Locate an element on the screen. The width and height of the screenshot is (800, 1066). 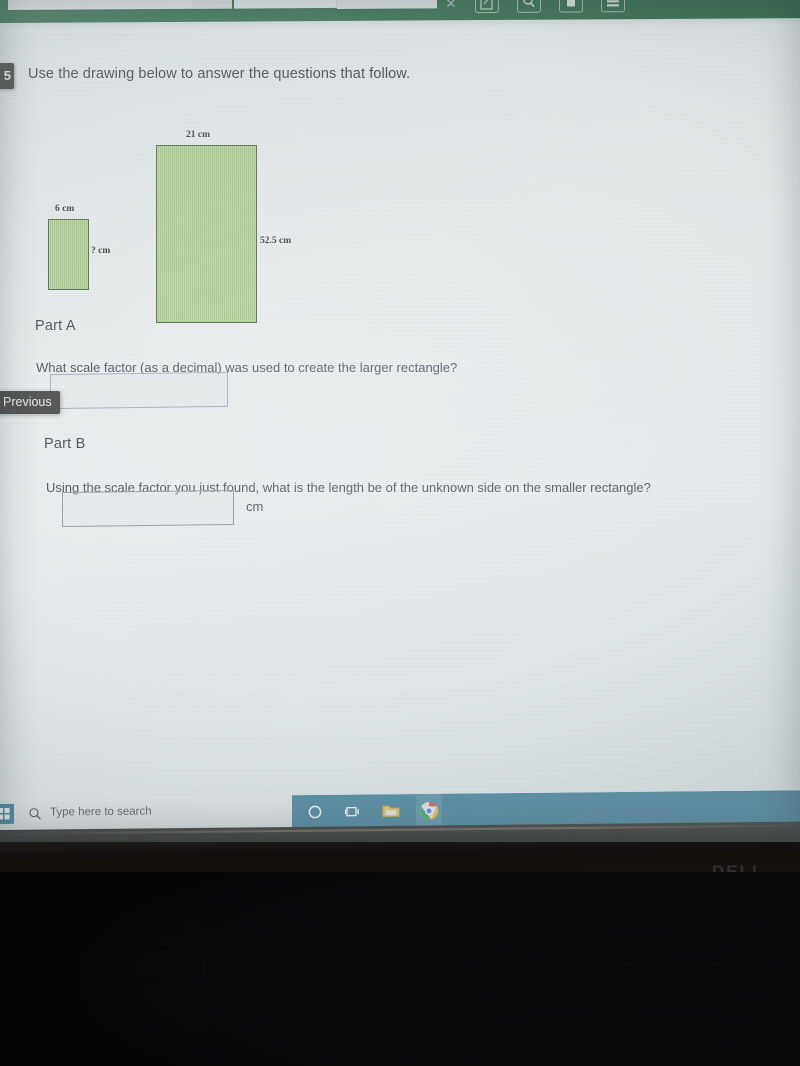
part-b-answer-input is located at coordinates (148, 508).